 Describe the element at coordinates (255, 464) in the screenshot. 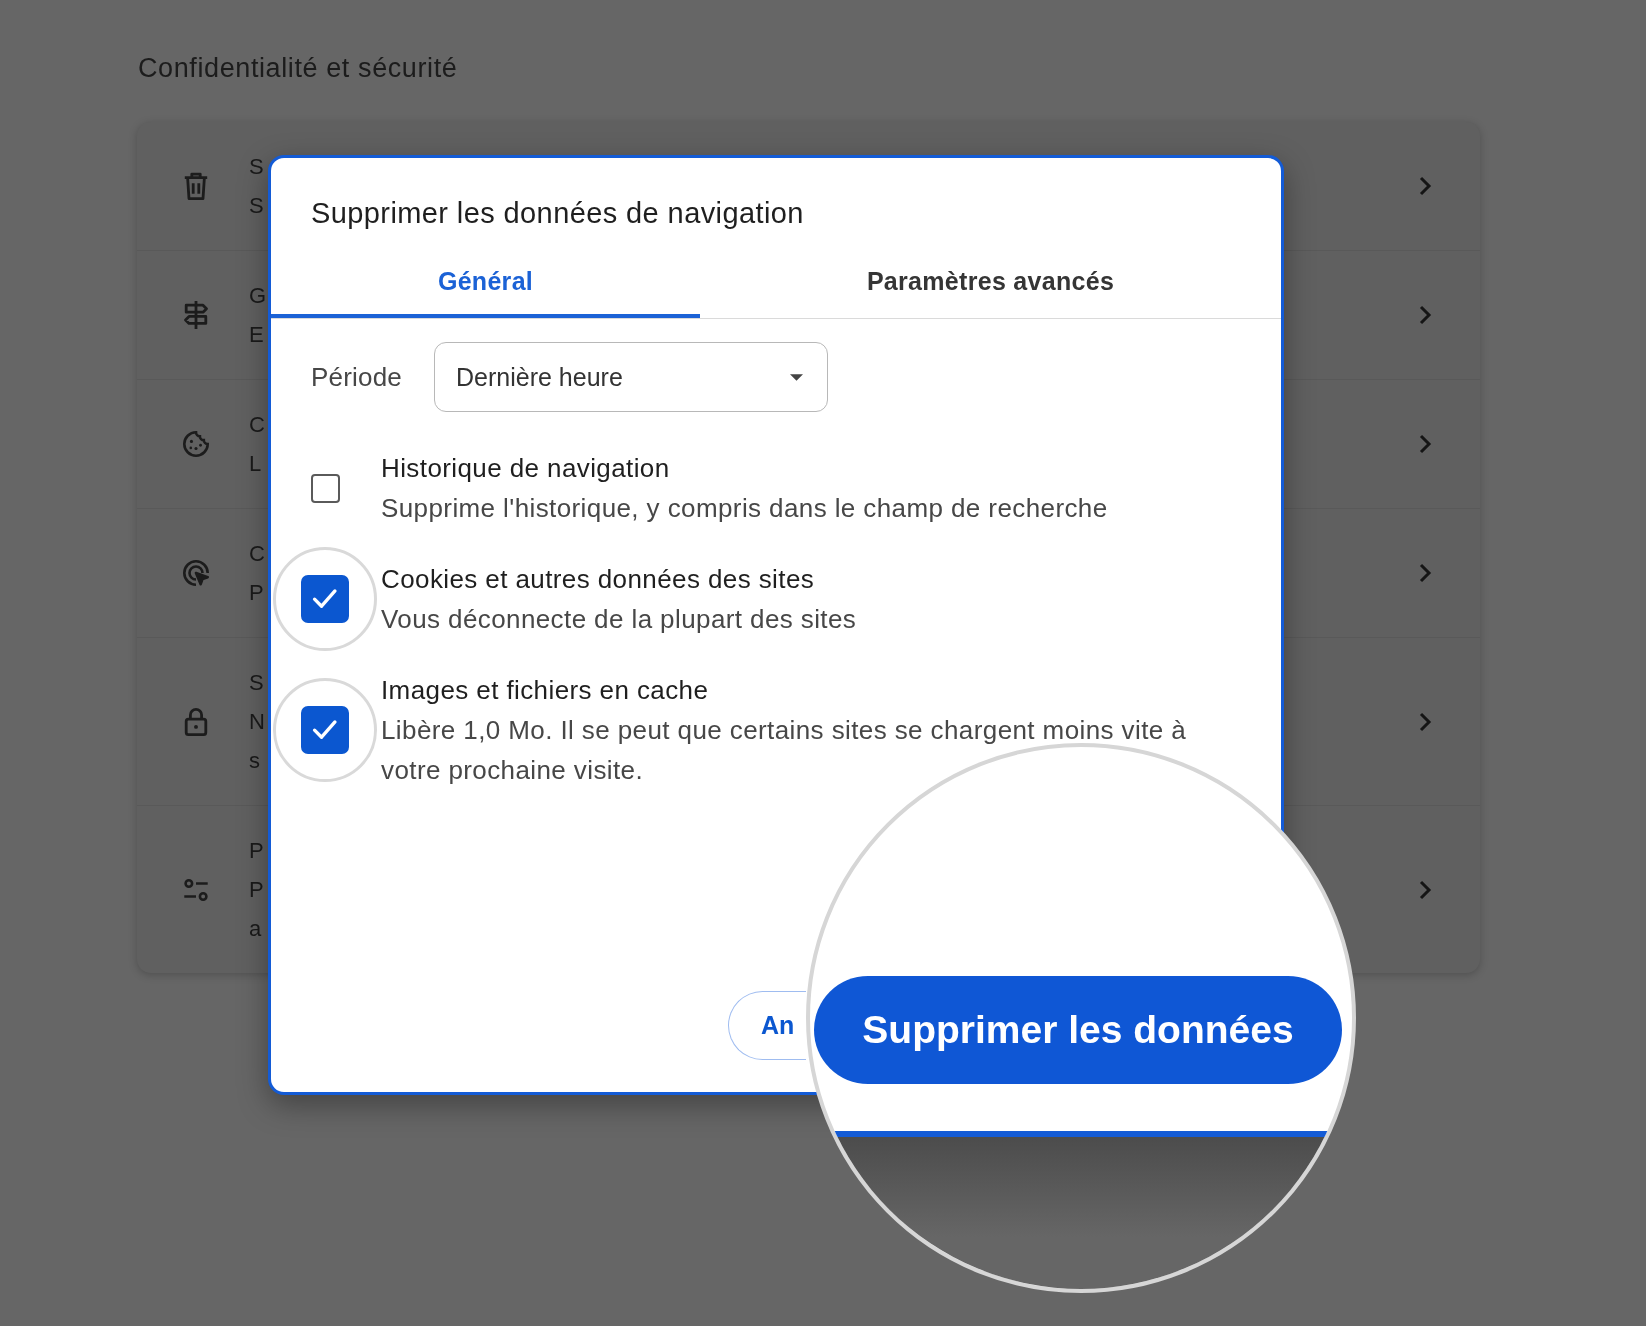

I see `setting-description: L` at that location.